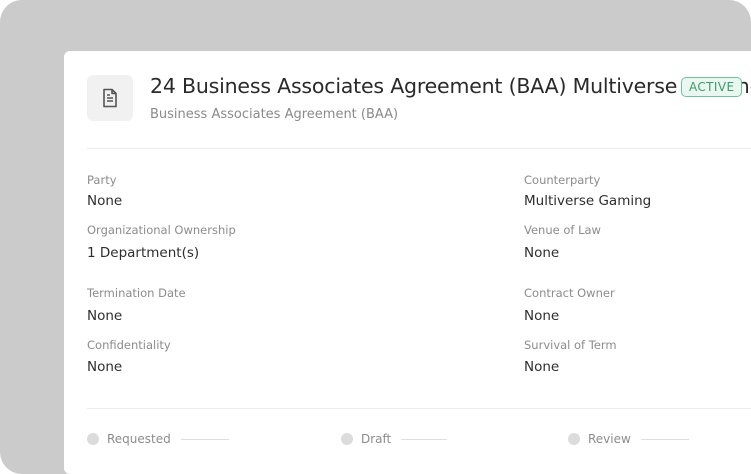 The height and width of the screenshot is (474, 751). Describe the element at coordinates (136, 293) in the screenshot. I see `termination-date-label: Termination Date` at that location.